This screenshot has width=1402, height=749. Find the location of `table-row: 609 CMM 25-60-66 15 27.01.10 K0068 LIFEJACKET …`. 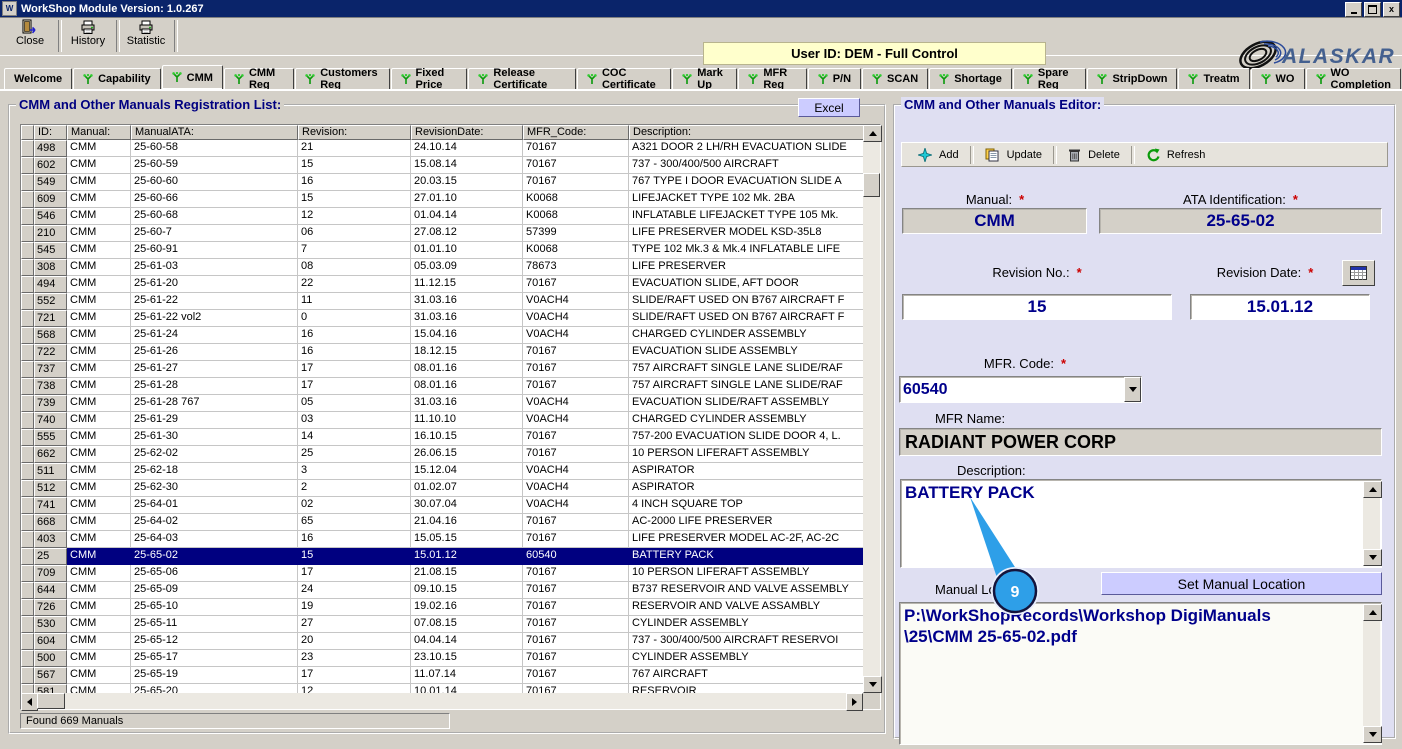

table-row: 609 CMM 25-60-66 15 27.01.10 K0068 LIFEJACKET … is located at coordinates (442, 199).